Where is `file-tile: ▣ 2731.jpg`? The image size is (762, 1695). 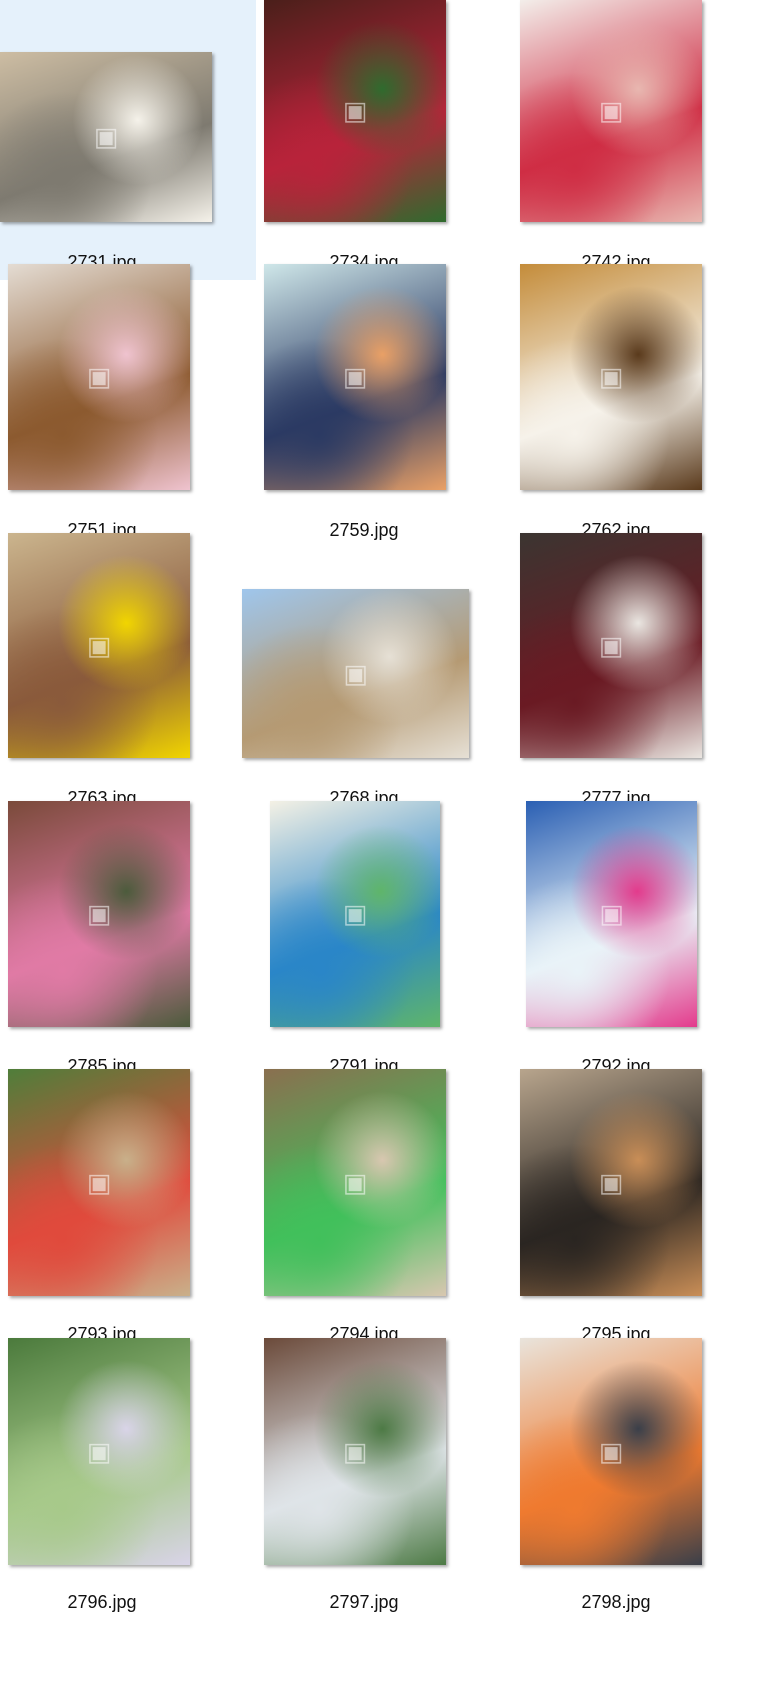
file-tile: ▣ 2731.jpg is located at coordinates (128, 140).